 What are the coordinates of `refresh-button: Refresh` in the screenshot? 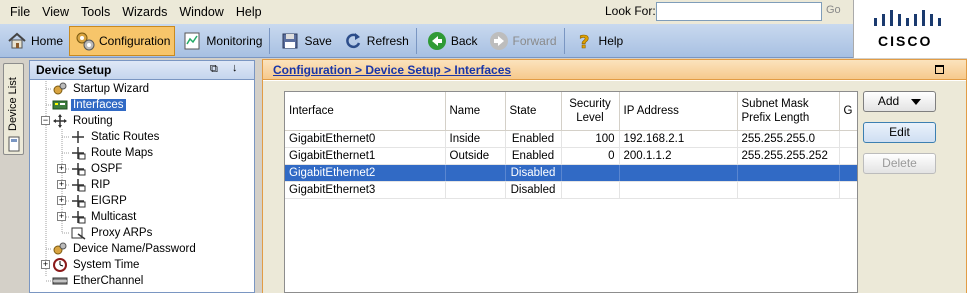 It's located at (375, 41).